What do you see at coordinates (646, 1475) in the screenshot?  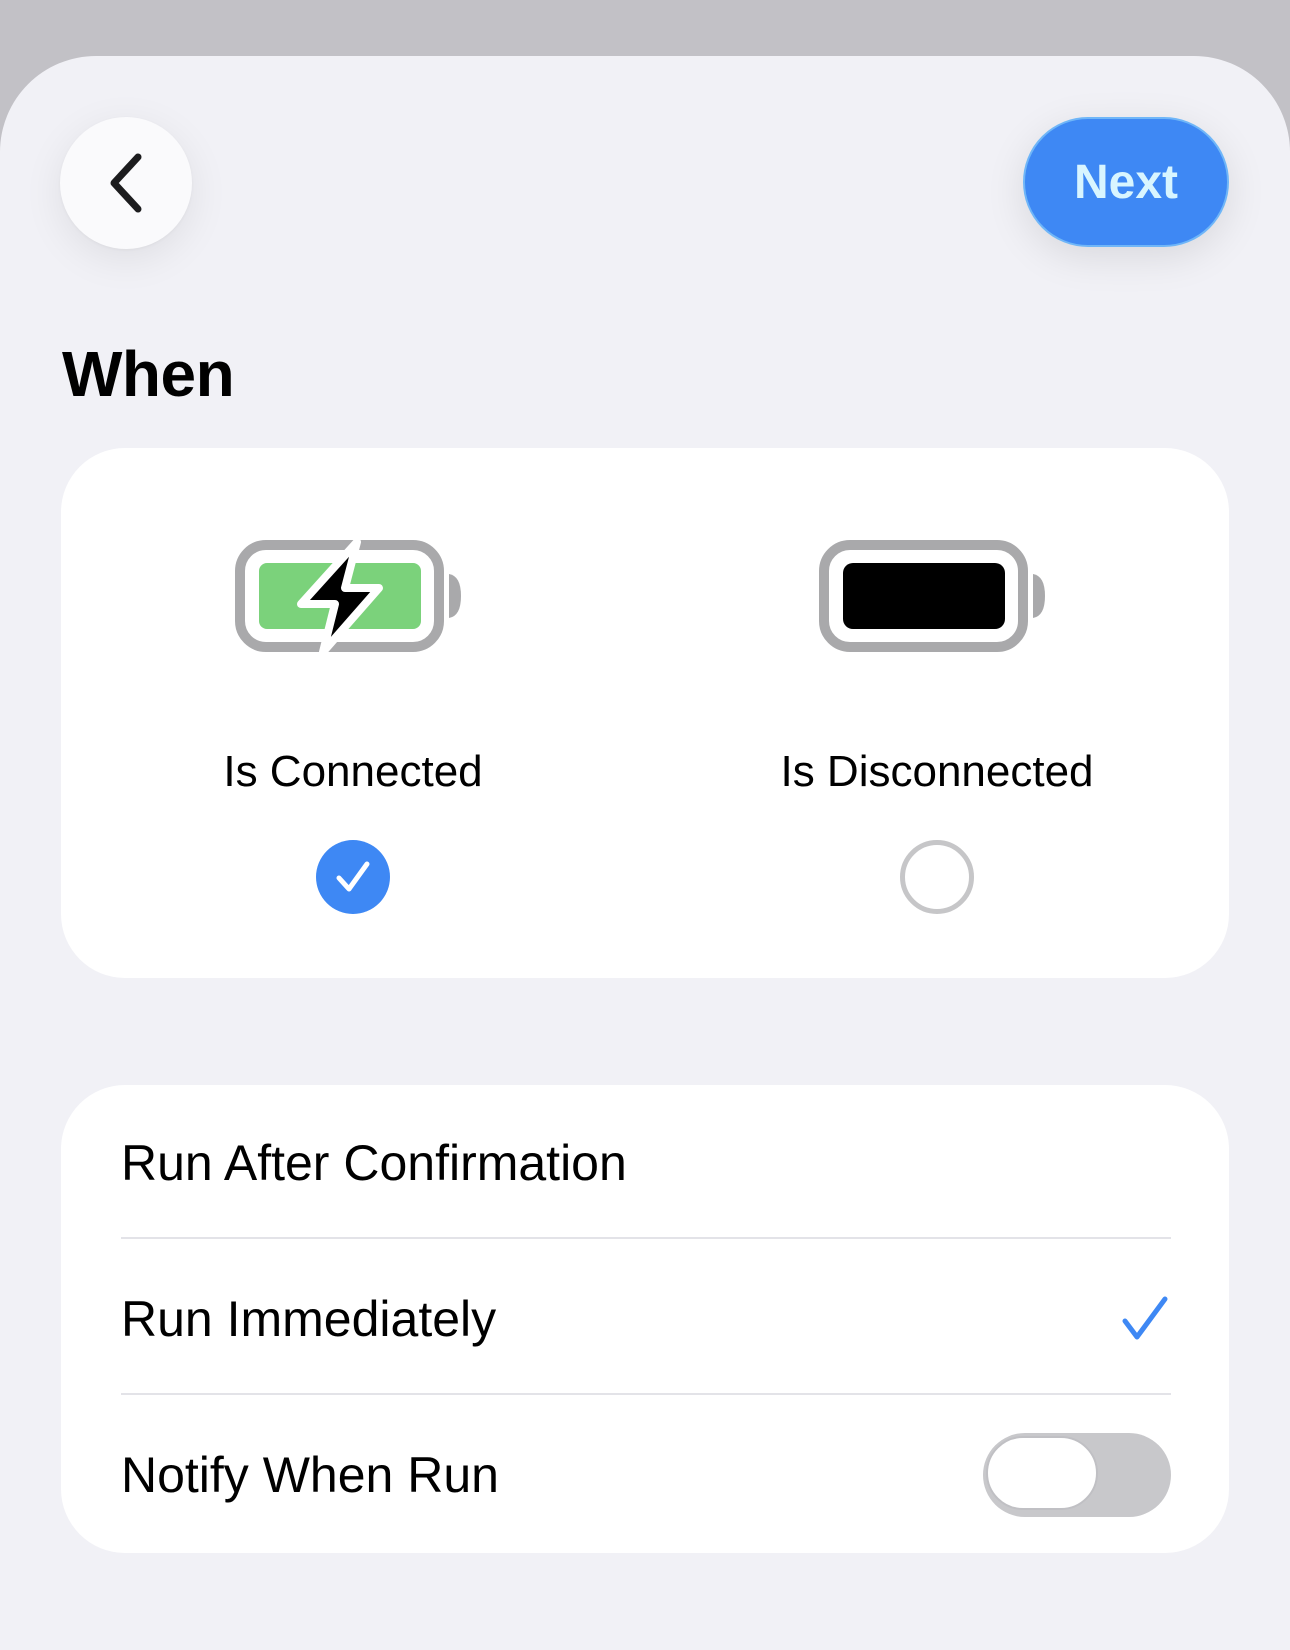 I see `list-item-notify-when-run: Notify When Run` at bounding box center [646, 1475].